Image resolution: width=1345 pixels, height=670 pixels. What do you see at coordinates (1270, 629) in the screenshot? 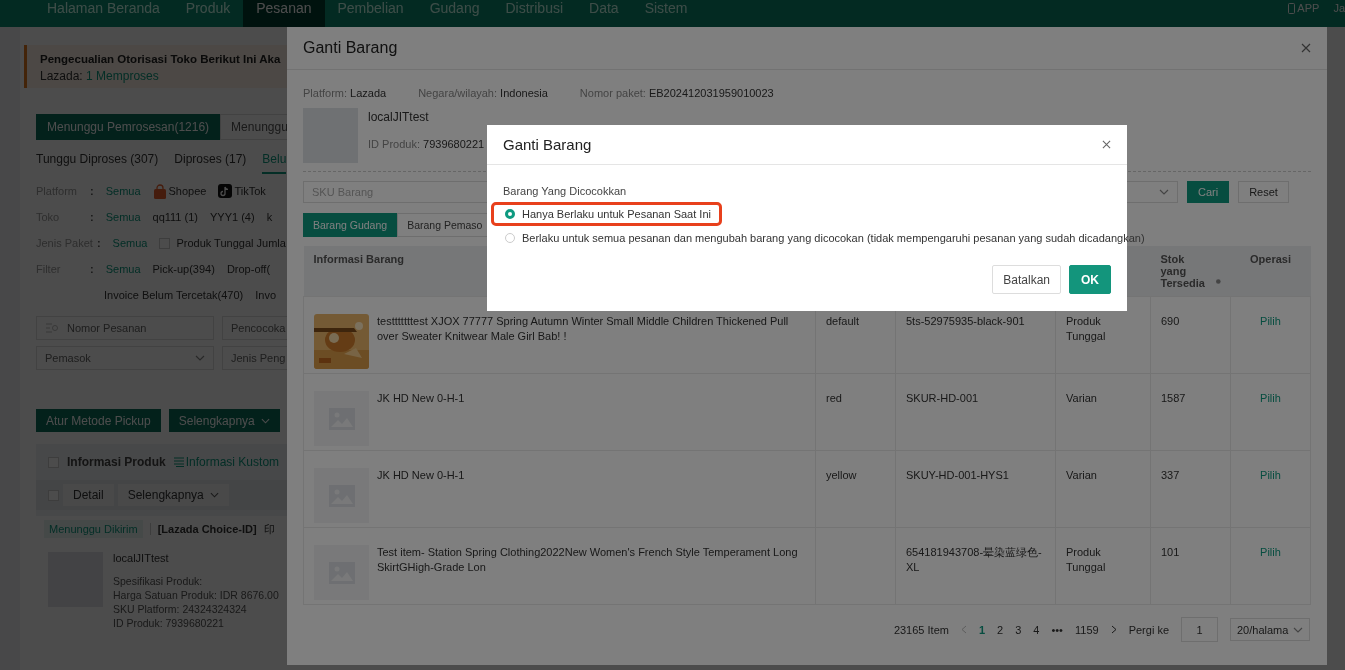
I see `page-size-select: 20/halama` at bounding box center [1270, 629].